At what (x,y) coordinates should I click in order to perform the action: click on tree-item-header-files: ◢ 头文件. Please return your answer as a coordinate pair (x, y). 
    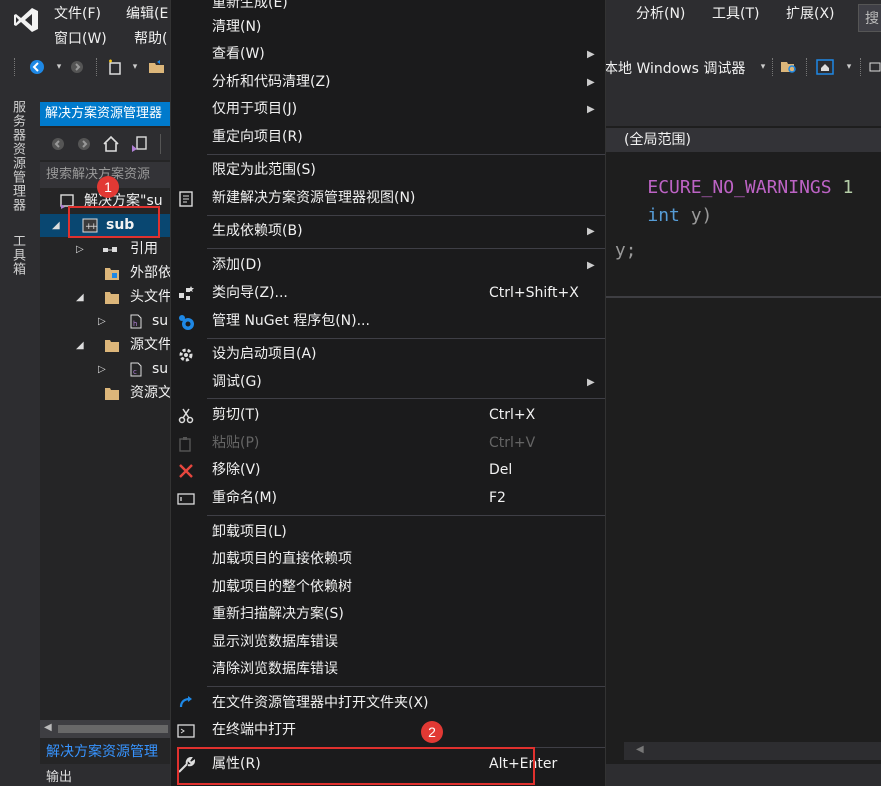
    Looking at the image, I should click on (110, 297).